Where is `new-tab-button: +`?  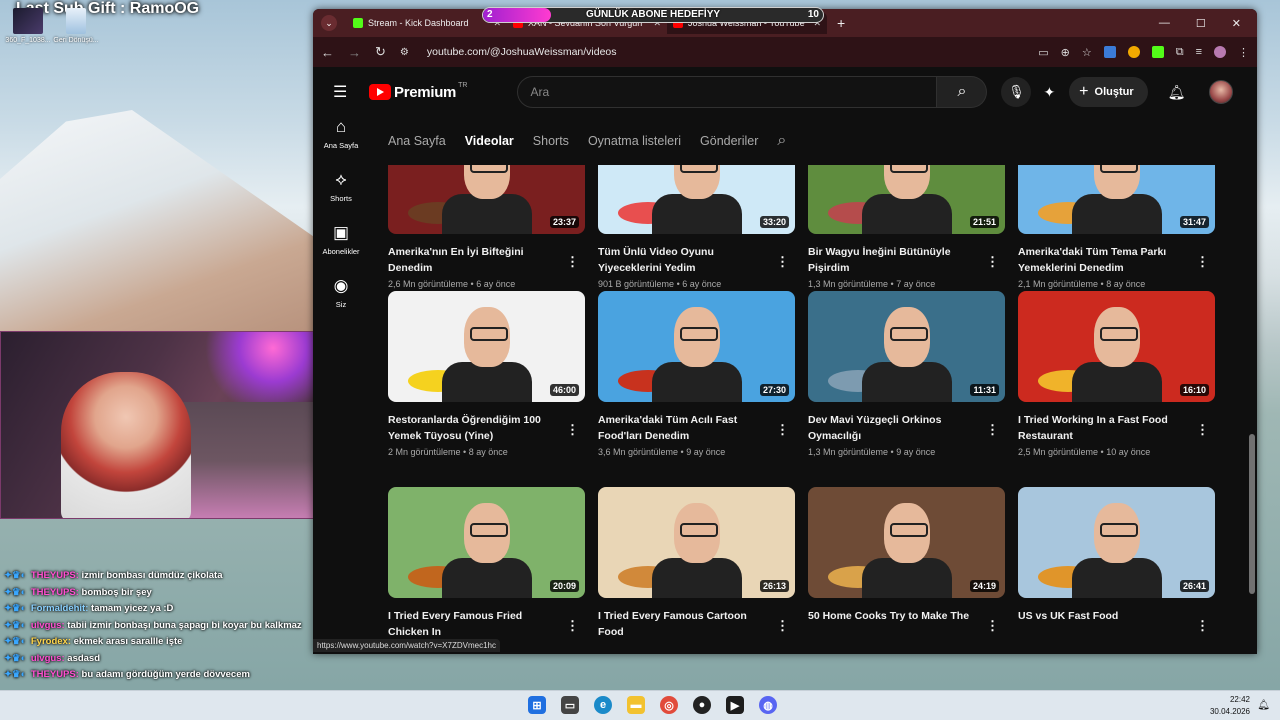 new-tab-button: + is located at coordinates (841, 23).